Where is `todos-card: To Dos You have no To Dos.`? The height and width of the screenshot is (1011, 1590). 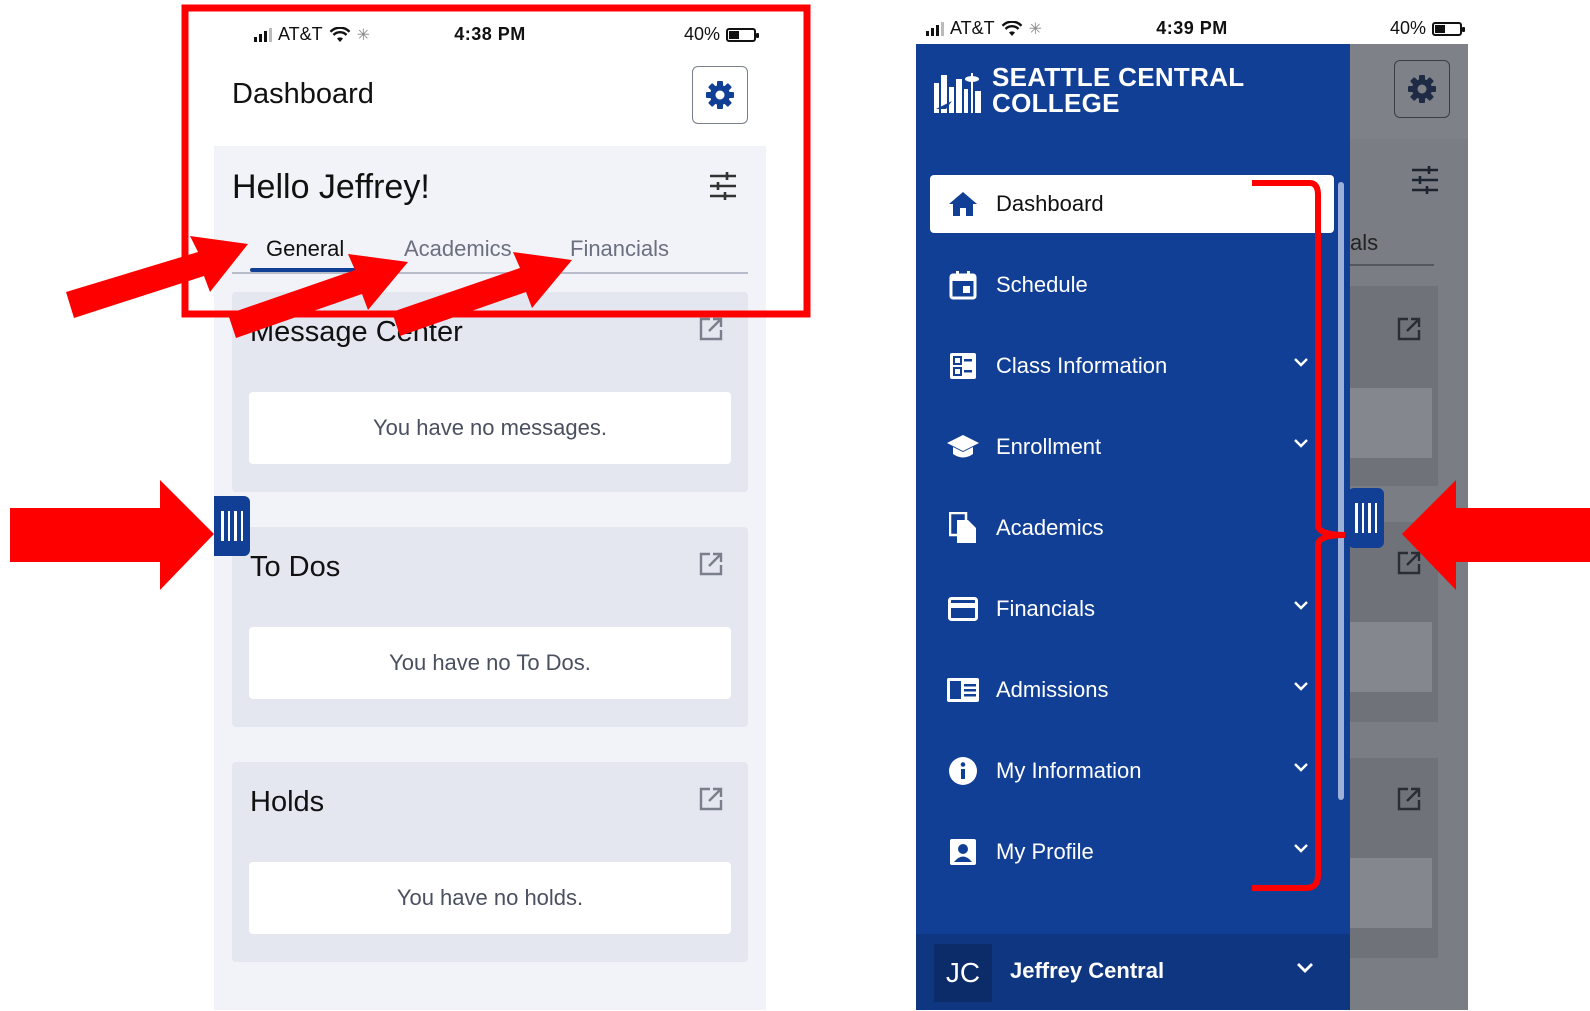
todos-card: To Dos You have no To Dos. is located at coordinates (490, 627).